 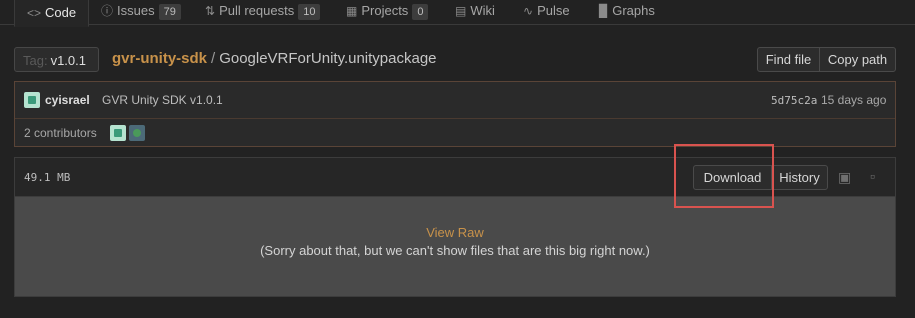 I want to click on tab-pull-requests-label: Pull requests, so click(x=257, y=10).